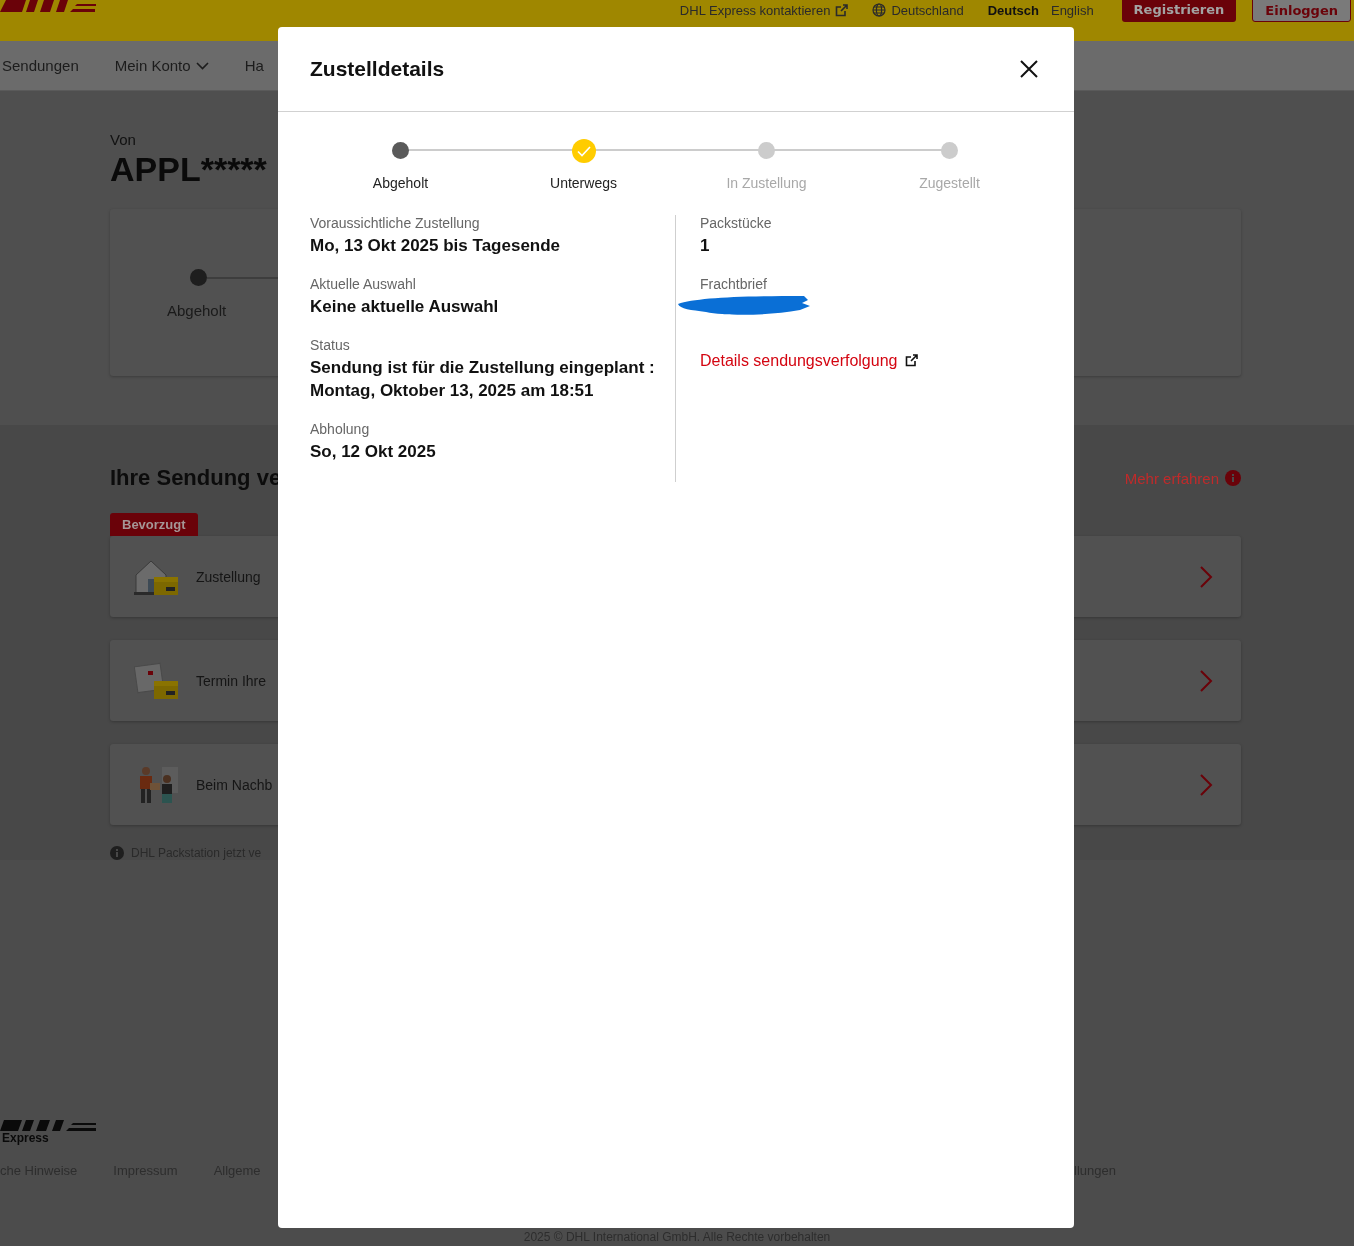 The image size is (1354, 1246). I want to click on brand-label: Express, so click(25, 1138).